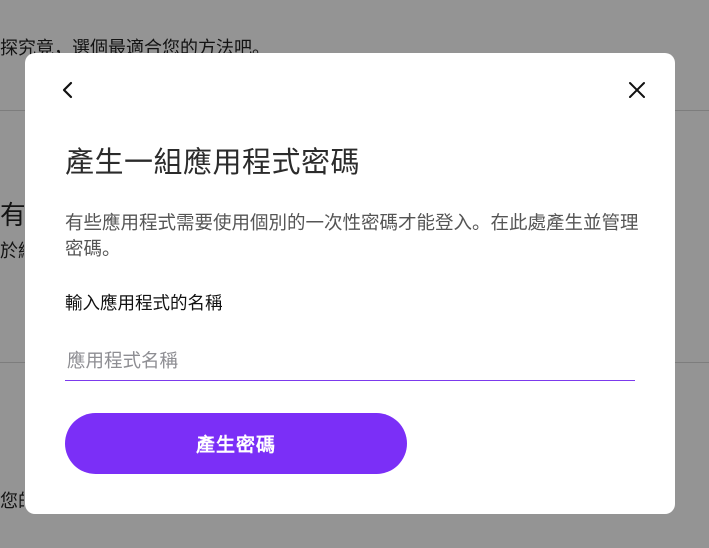  Describe the element at coordinates (144, 304) in the screenshot. I see `app-name-label: 輸入應用程式的名稱` at that location.